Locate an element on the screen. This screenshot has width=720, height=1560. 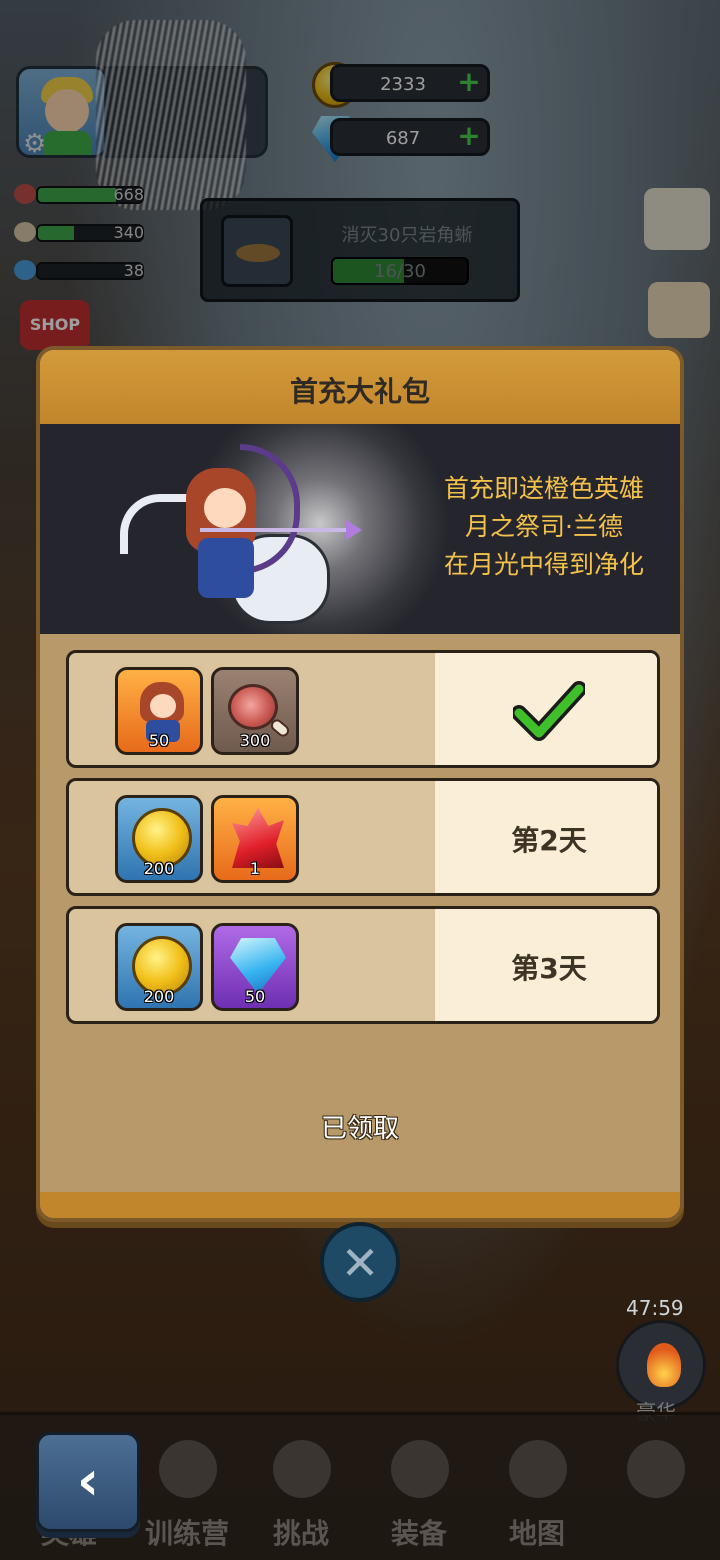
reward-row-day-2: 200 1 第2天 is located at coordinates (363, 837).